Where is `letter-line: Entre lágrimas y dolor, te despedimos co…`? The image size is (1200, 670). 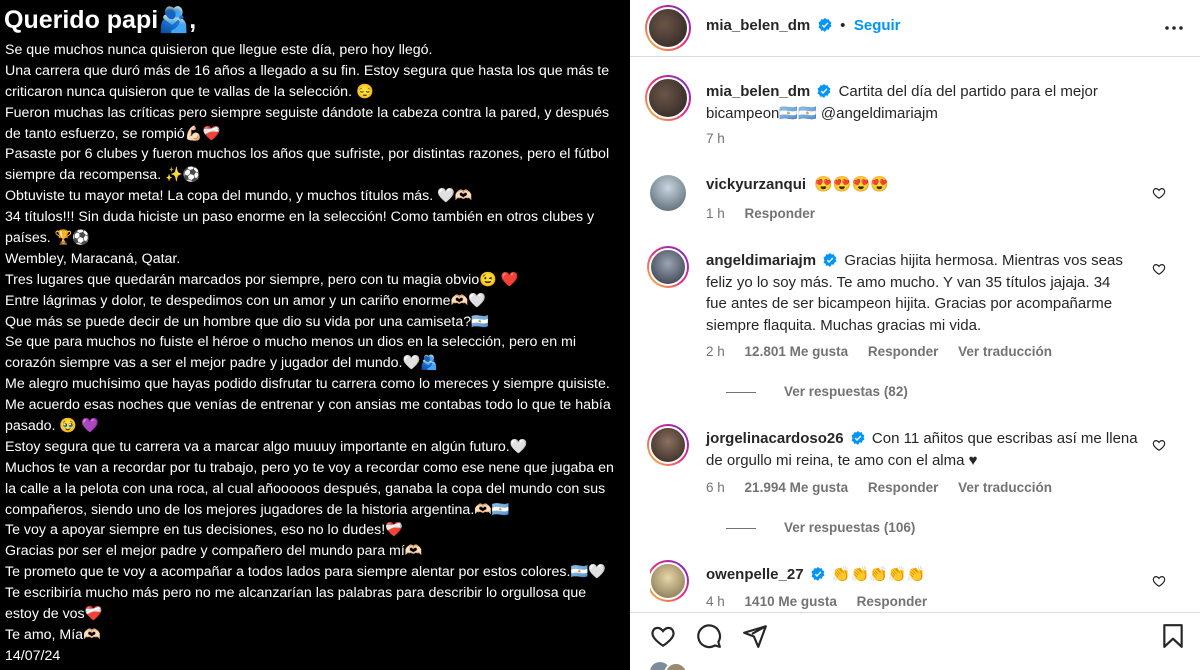
letter-line: Entre lágrimas y dolor, te despedimos co… is located at coordinates (245, 300).